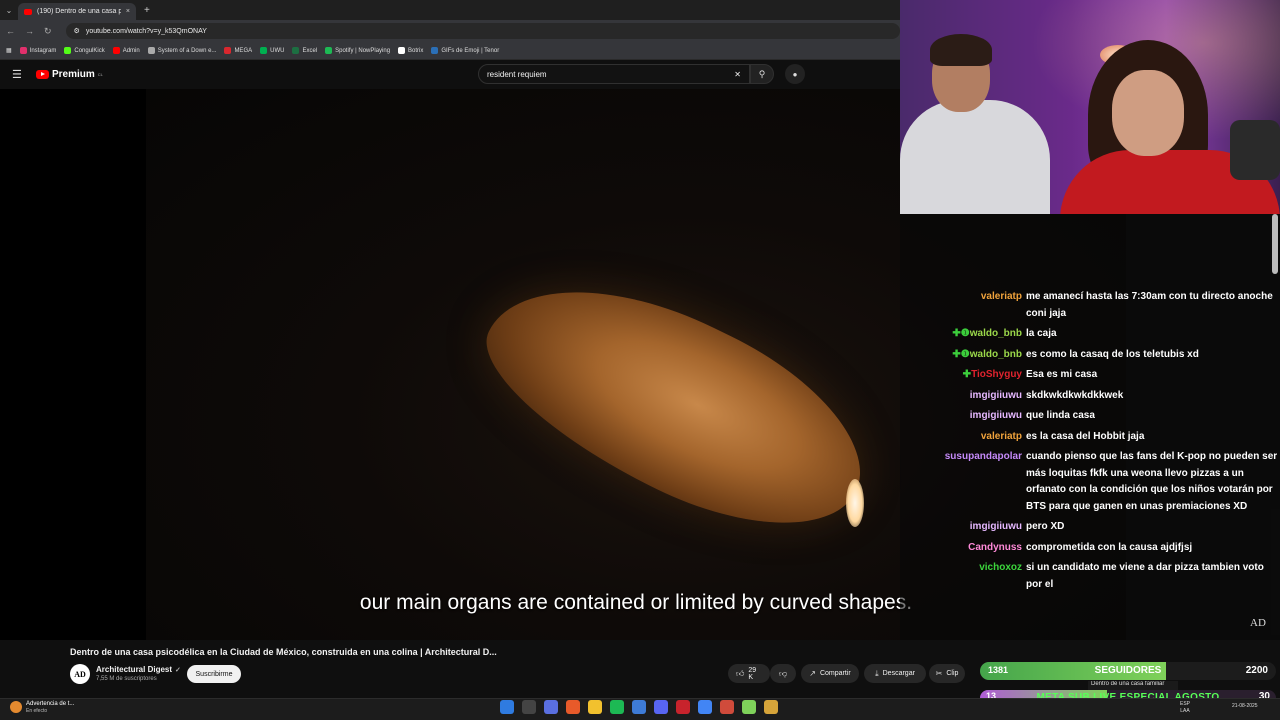  Describe the element at coordinates (16, 707) in the screenshot. I see `weather-warning-icon` at that location.